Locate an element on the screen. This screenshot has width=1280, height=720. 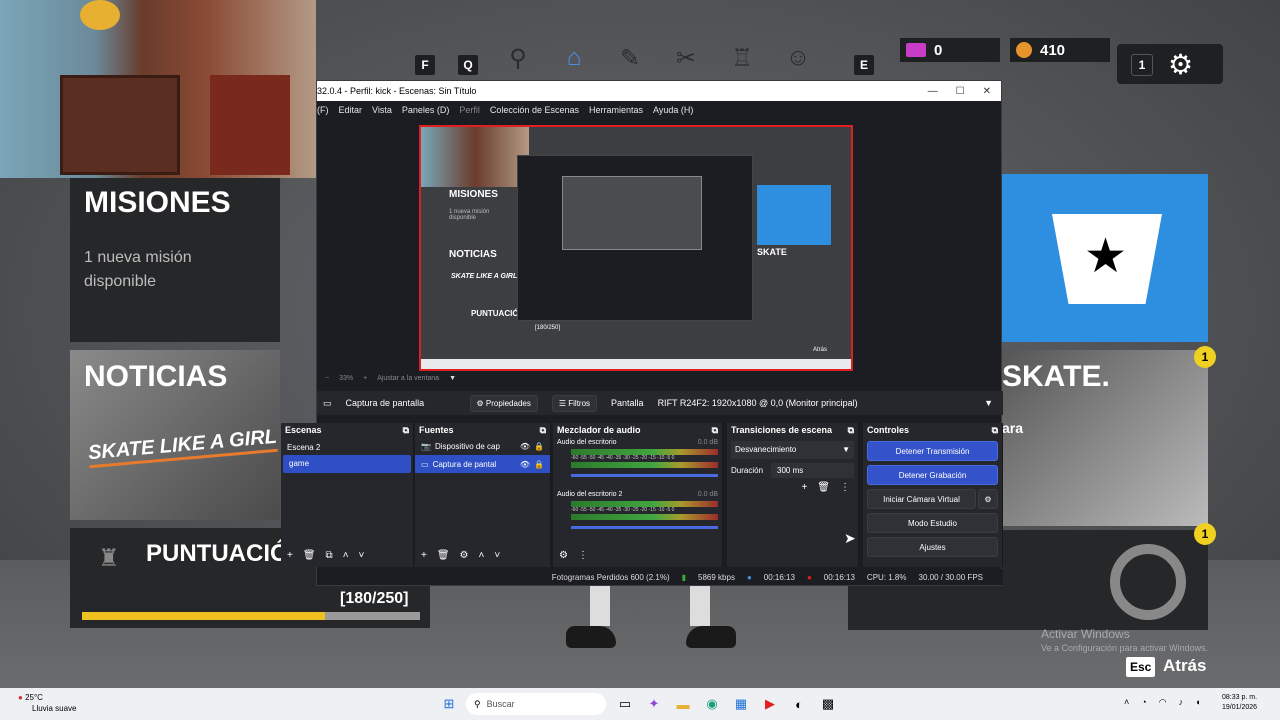
preview-back: Atrás is located at coordinates (820, 350).